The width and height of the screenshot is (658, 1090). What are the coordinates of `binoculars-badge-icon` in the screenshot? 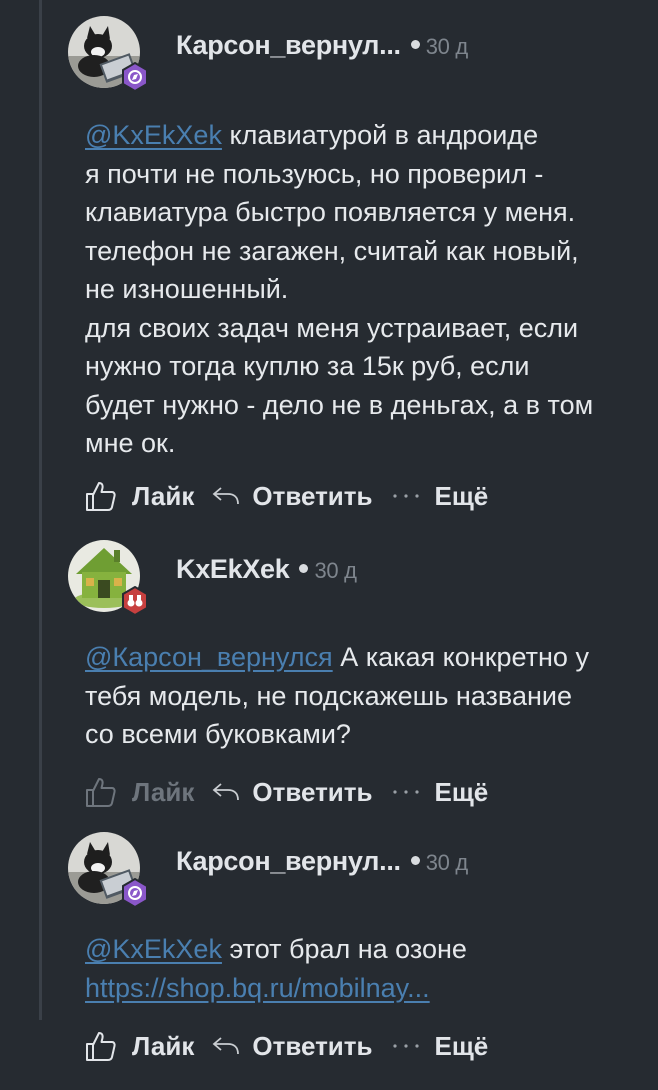 It's located at (135, 601).